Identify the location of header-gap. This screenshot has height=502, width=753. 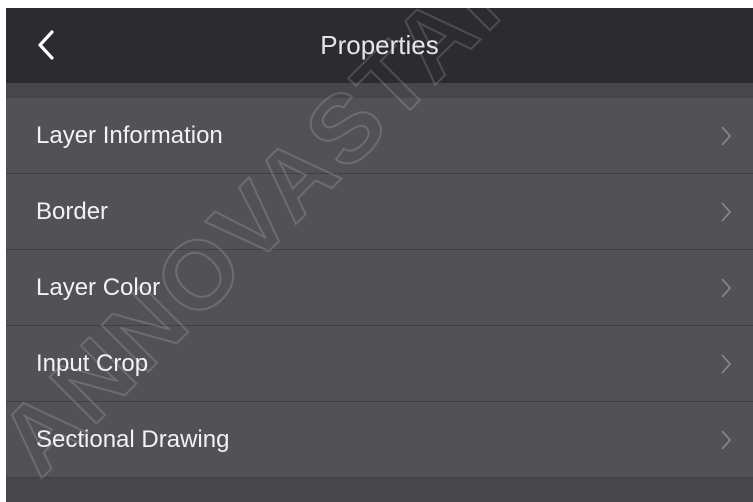
(379, 90).